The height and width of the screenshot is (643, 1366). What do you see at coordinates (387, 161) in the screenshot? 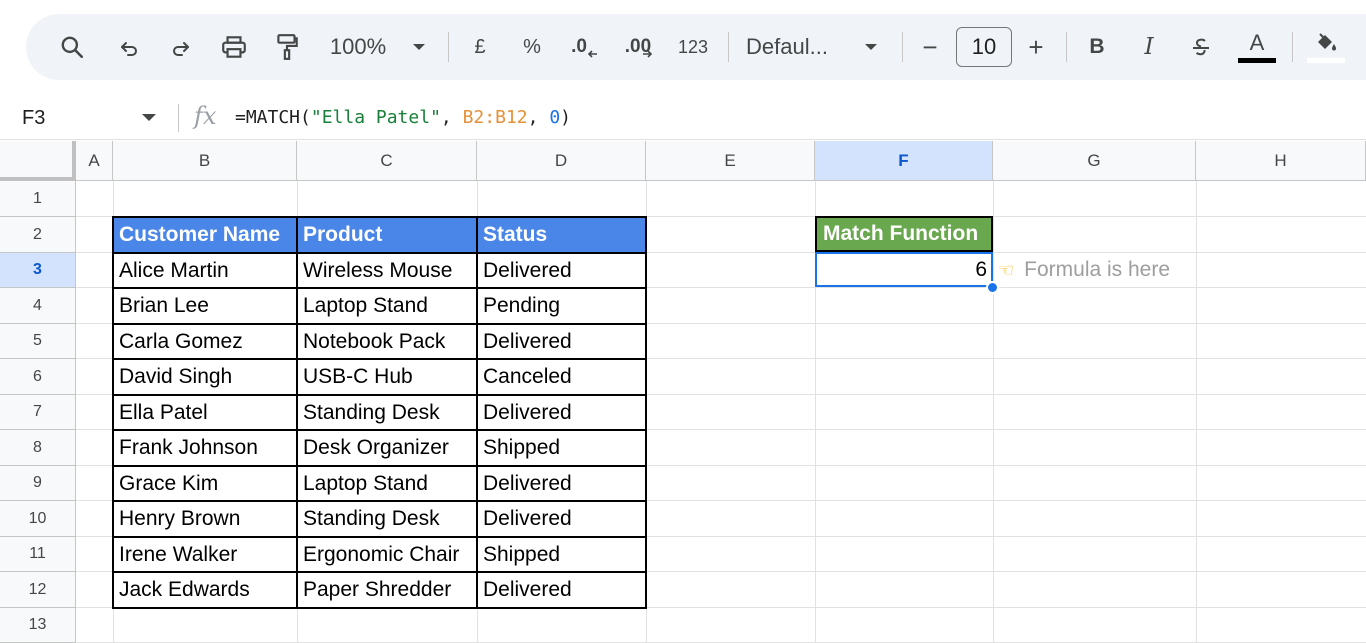
I see `column-header-c: C` at bounding box center [387, 161].